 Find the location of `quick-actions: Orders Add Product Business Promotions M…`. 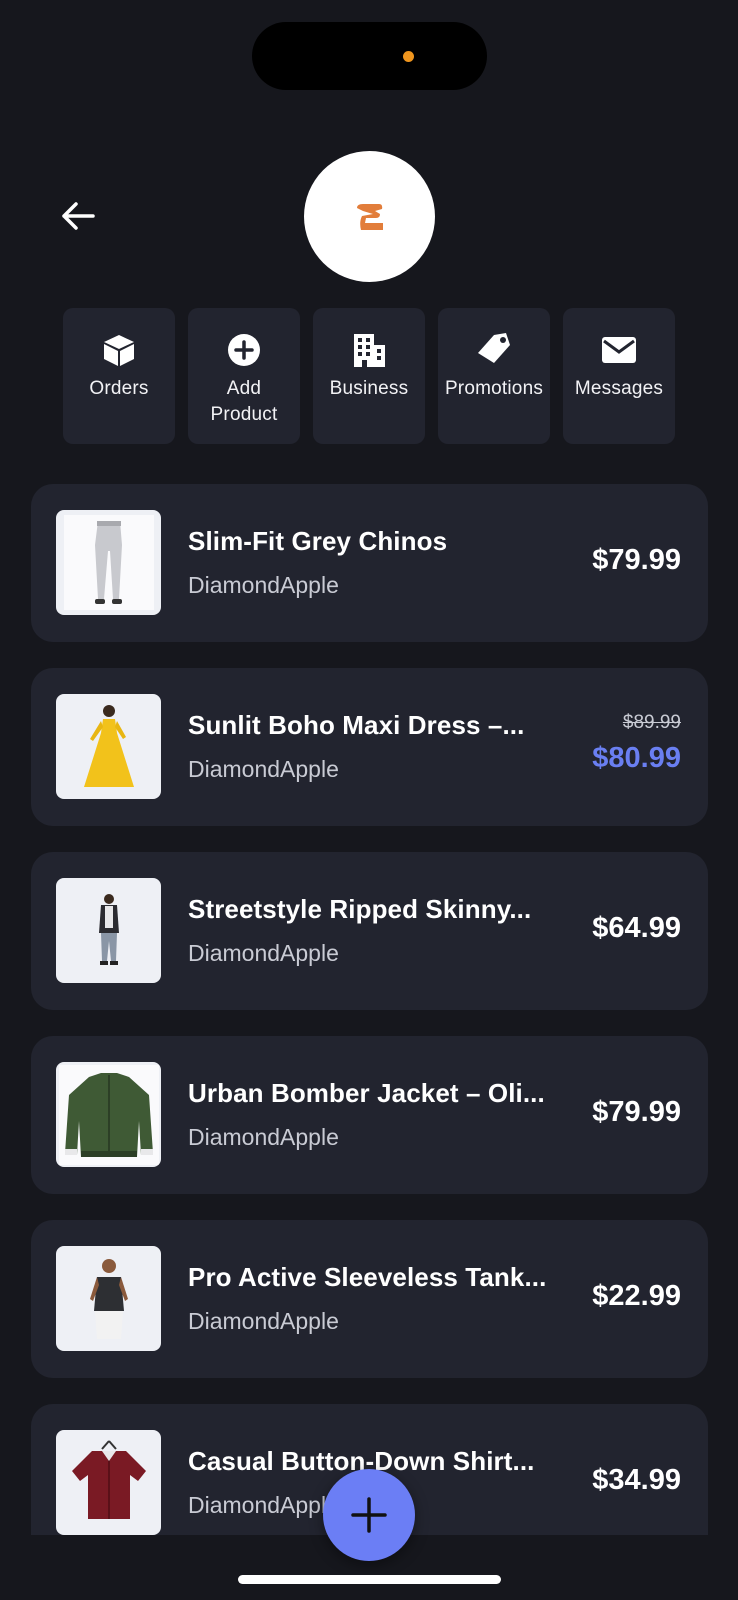

quick-actions: Orders Add Product Business Promotions M… is located at coordinates (369, 376).